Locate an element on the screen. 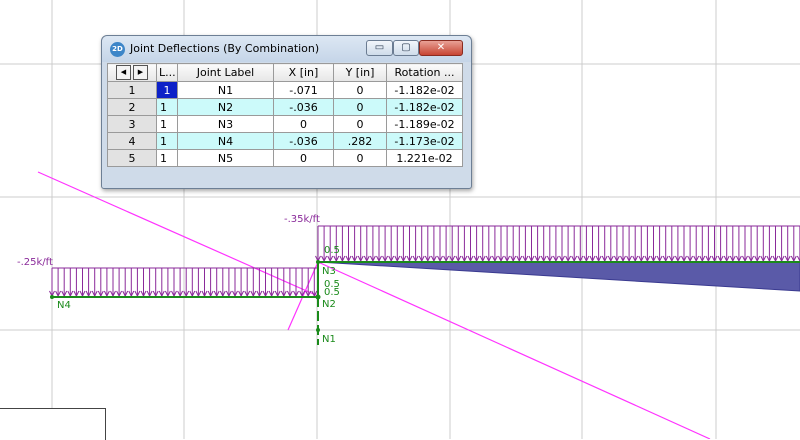 The width and height of the screenshot is (800, 440). close-icon: ✕ is located at coordinates (441, 48).